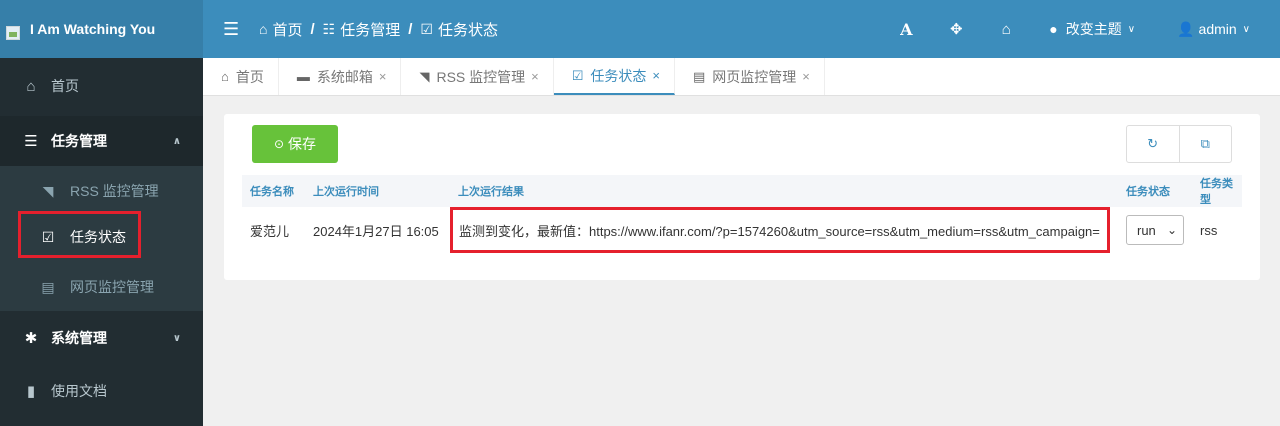 This screenshot has width=1280, height=426. I want to click on check-circle-icon: ⊙, so click(279, 144).